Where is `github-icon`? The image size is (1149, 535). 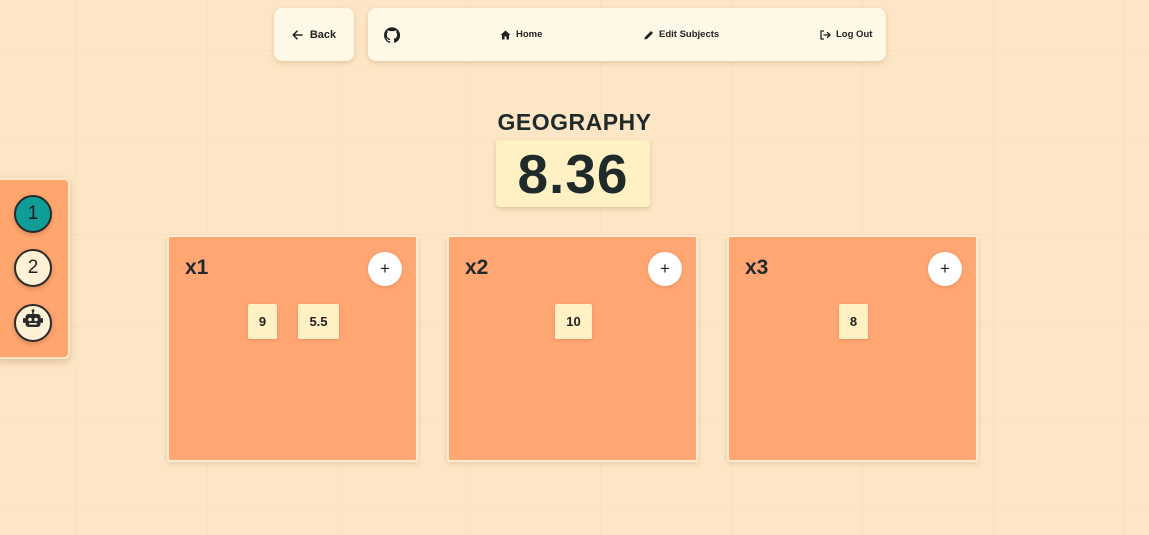
github-icon is located at coordinates (392, 34).